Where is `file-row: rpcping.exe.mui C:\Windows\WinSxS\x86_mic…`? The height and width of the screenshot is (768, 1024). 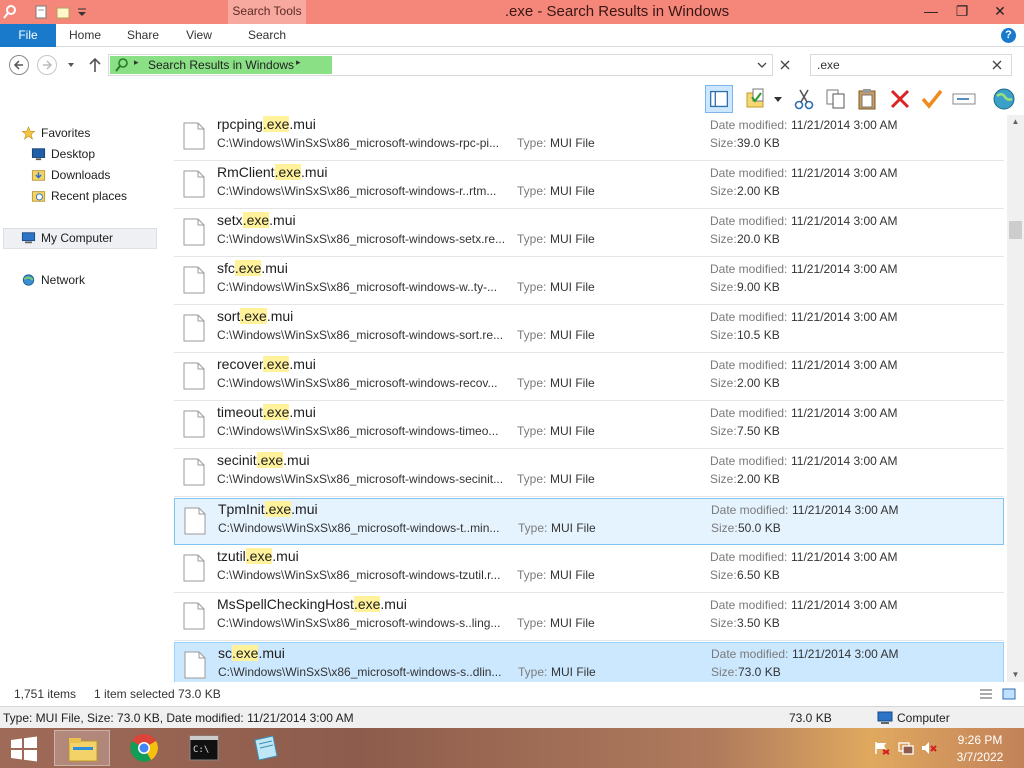 file-row: rpcping.exe.mui C:\Windows\WinSxS\x86_mic… is located at coordinates (589, 138).